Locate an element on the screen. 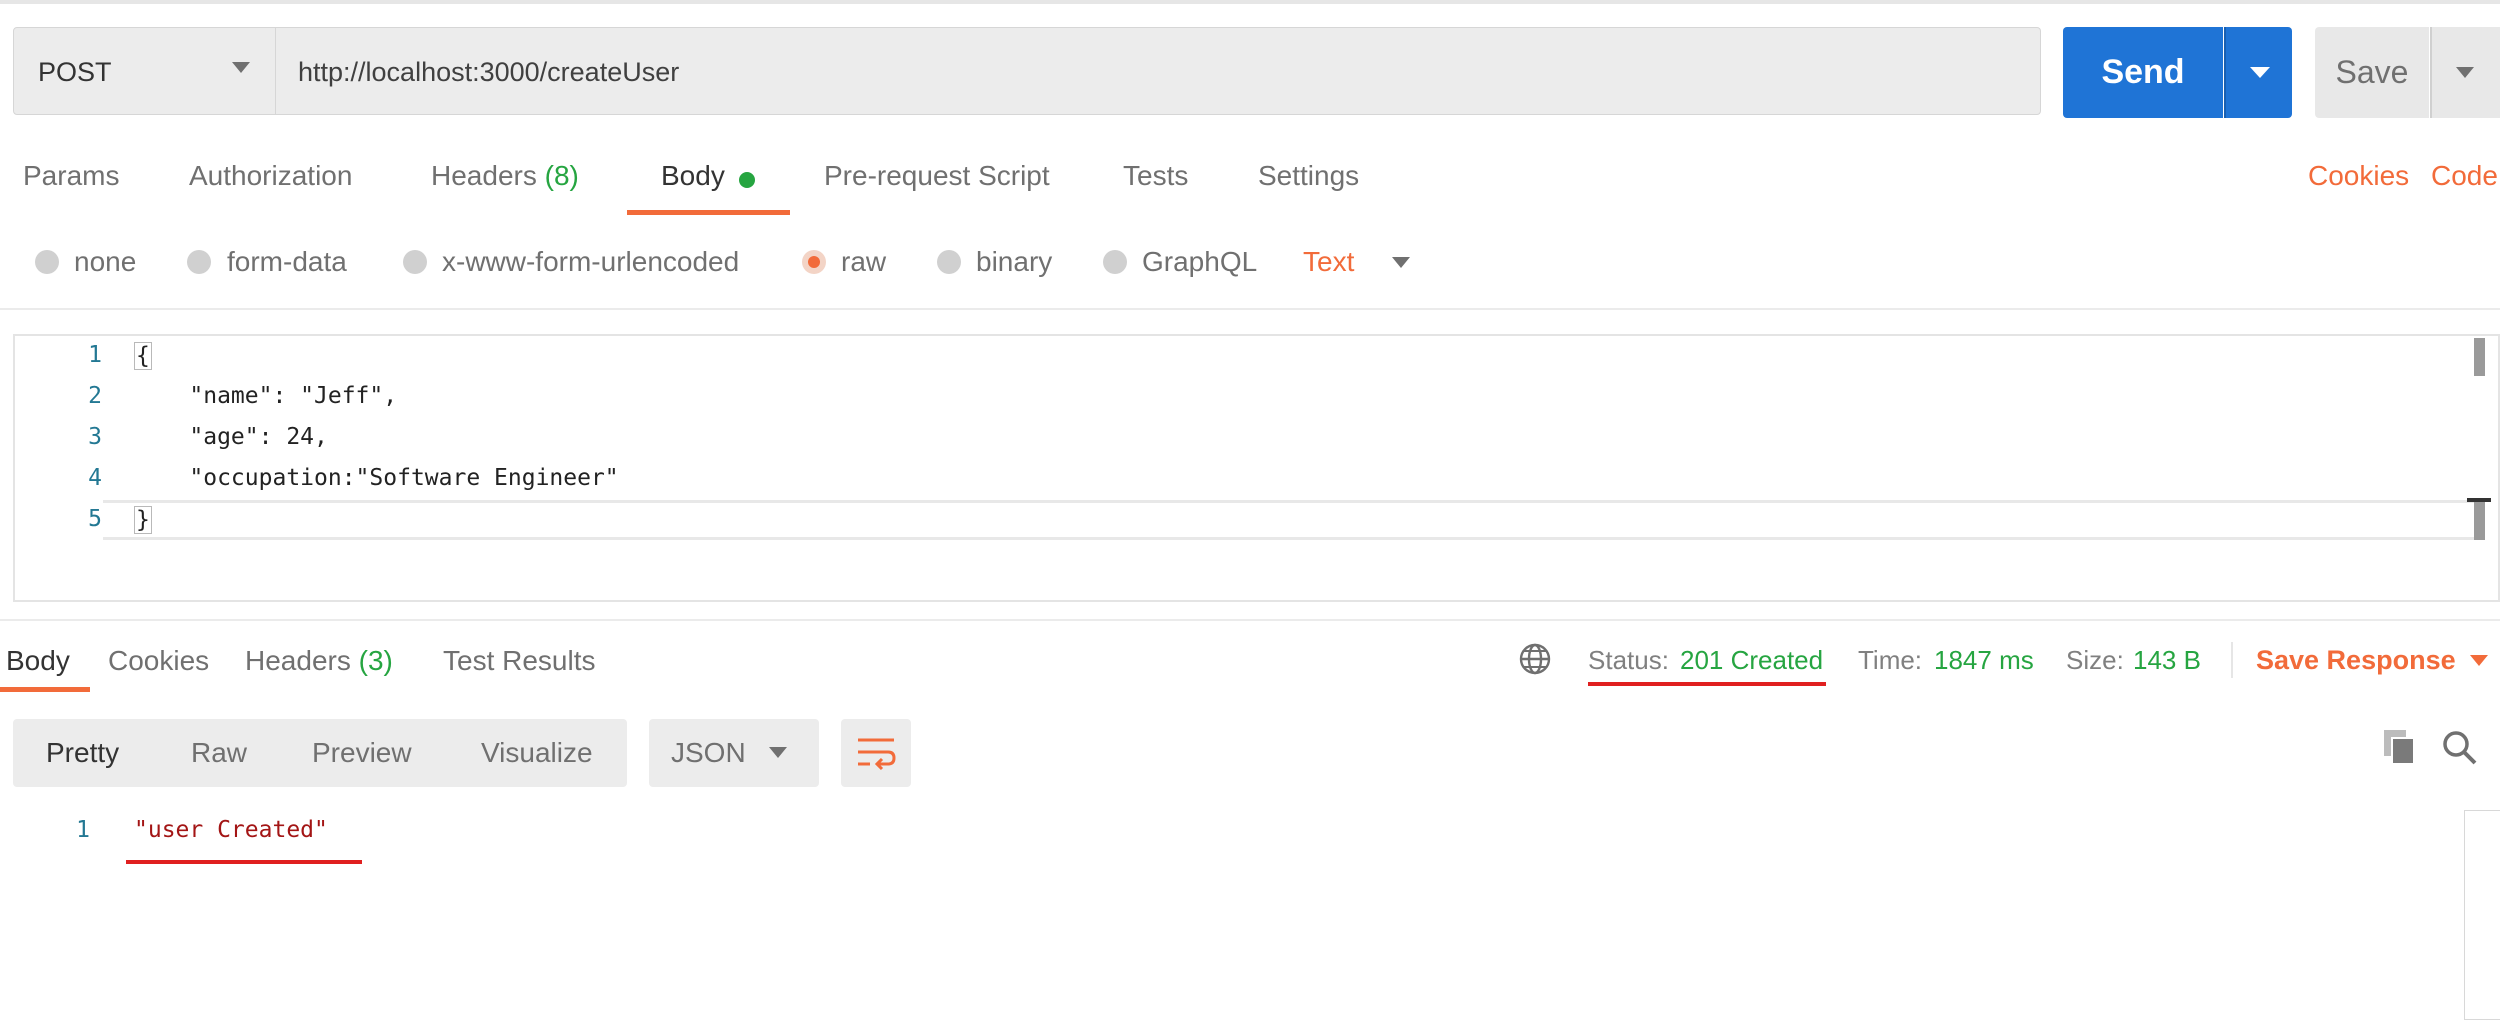 This screenshot has height=1020, width=2500. code-line: } is located at coordinates (143, 520).